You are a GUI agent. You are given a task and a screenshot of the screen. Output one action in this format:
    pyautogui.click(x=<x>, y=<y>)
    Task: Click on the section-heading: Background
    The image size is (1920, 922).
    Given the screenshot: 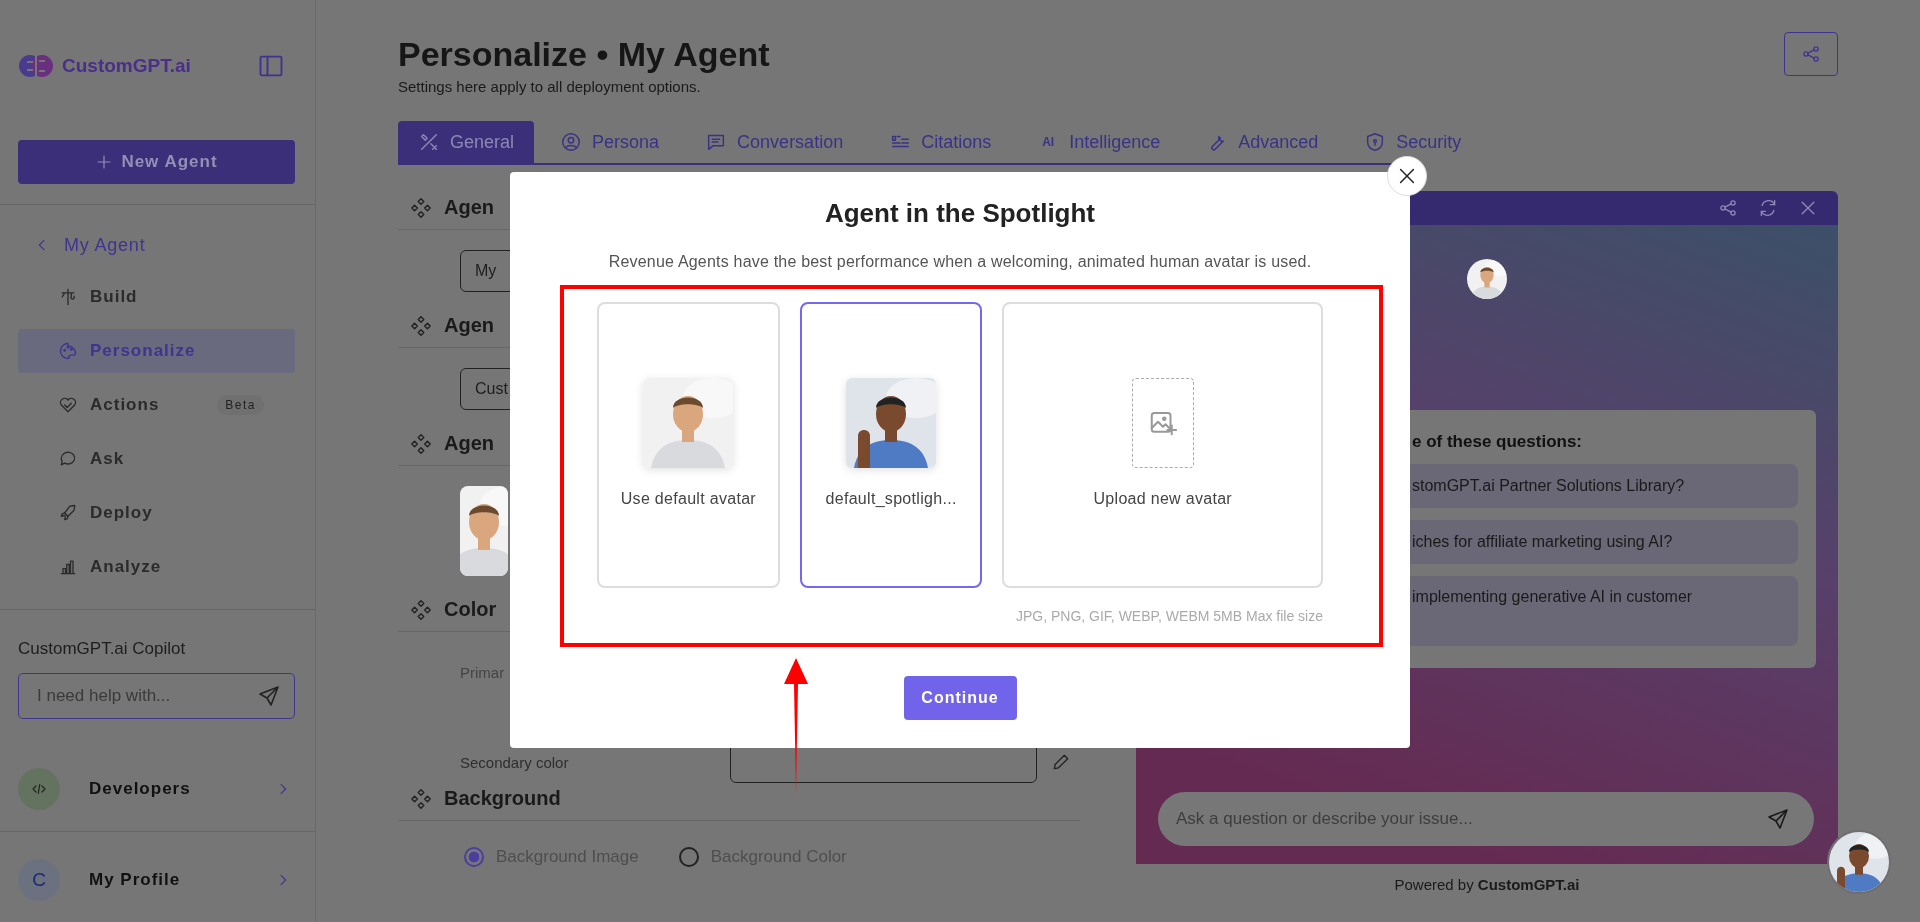 What is the action you would take?
    pyautogui.click(x=502, y=799)
    